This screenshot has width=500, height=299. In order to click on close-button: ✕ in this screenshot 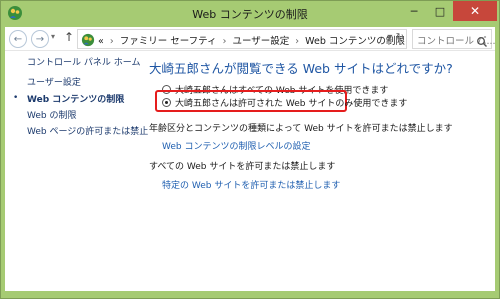, I will do `click(475, 11)`.